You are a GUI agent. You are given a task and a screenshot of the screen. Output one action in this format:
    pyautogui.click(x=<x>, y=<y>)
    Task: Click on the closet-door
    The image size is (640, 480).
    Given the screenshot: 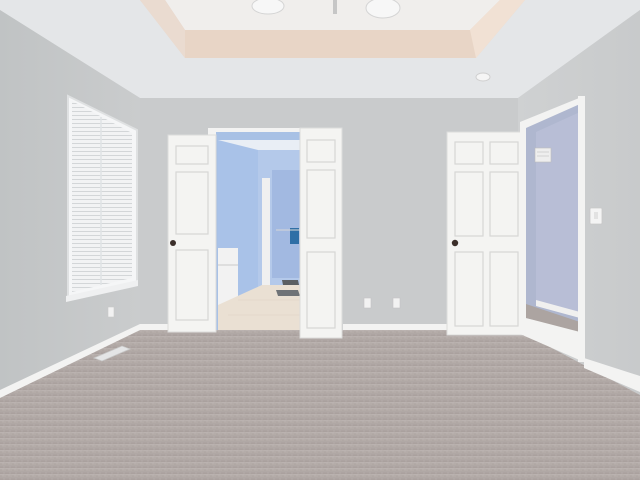 What is the action you would take?
    pyautogui.click(x=486, y=233)
    